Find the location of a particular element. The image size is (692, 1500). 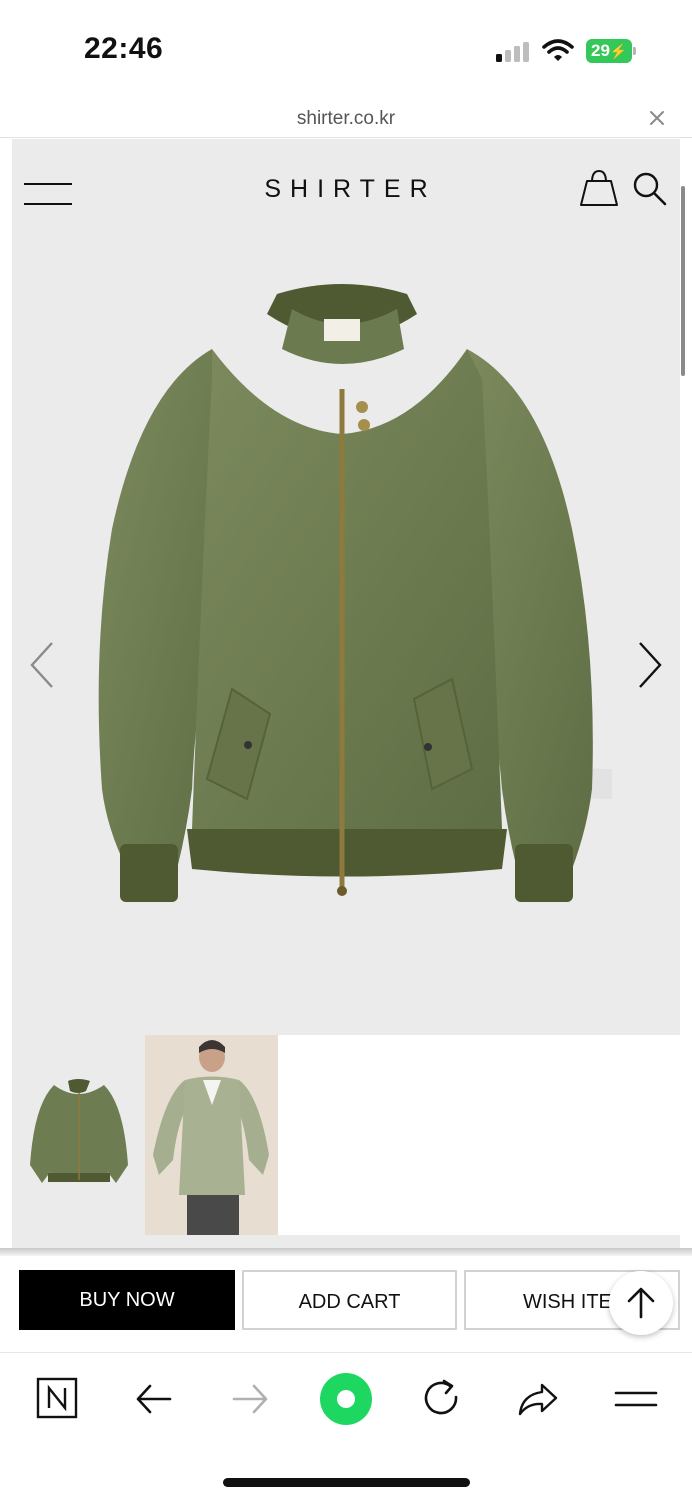

arrow-up-icon is located at coordinates (641, 1303).